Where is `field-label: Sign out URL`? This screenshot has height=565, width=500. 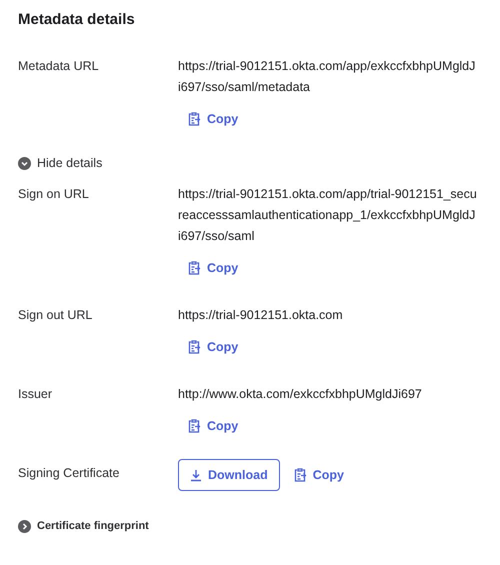
field-label: Sign out URL is located at coordinates (56, 315).